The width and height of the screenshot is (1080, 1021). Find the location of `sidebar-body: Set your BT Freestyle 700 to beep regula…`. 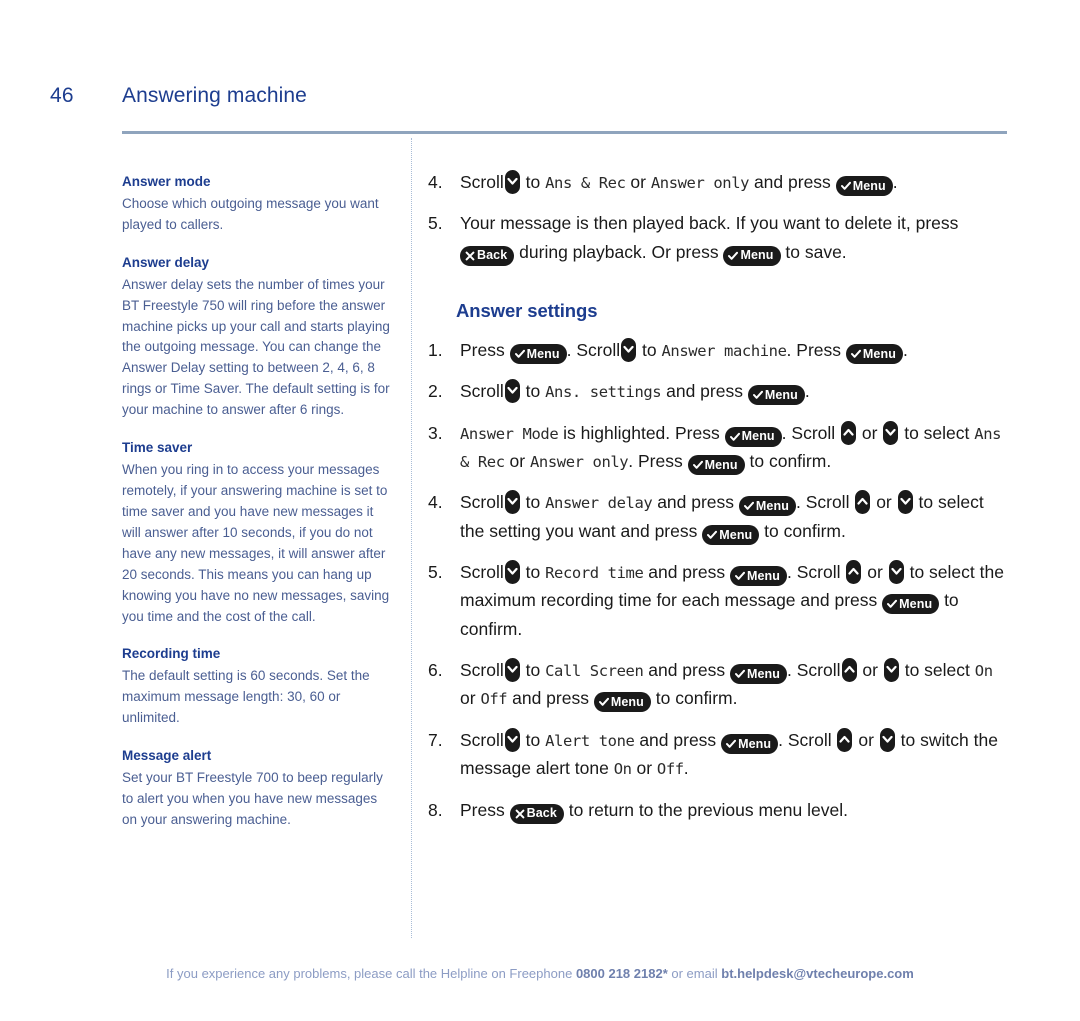

sidebar-body: Set your BT Freestyle 700 to beep regula… is located at coordinates (252, 798).